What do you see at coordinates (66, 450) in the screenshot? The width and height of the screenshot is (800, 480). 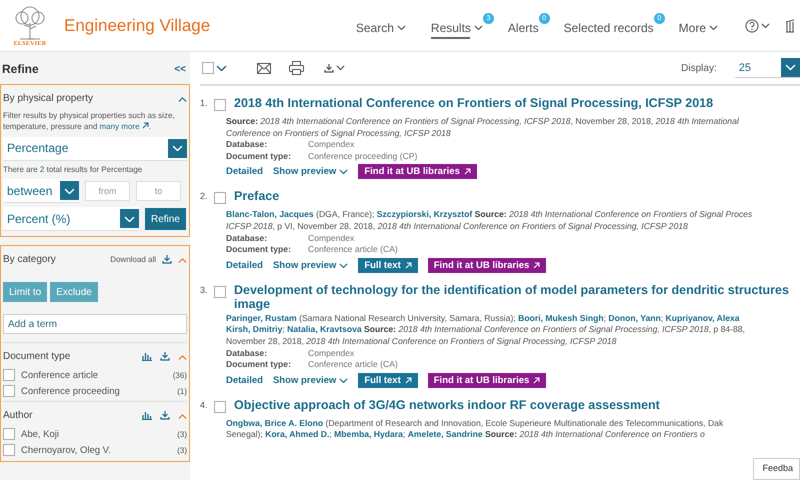 I see `facet-option: Chernoyarov, Oleg V.` at bounding box center [66, 450].